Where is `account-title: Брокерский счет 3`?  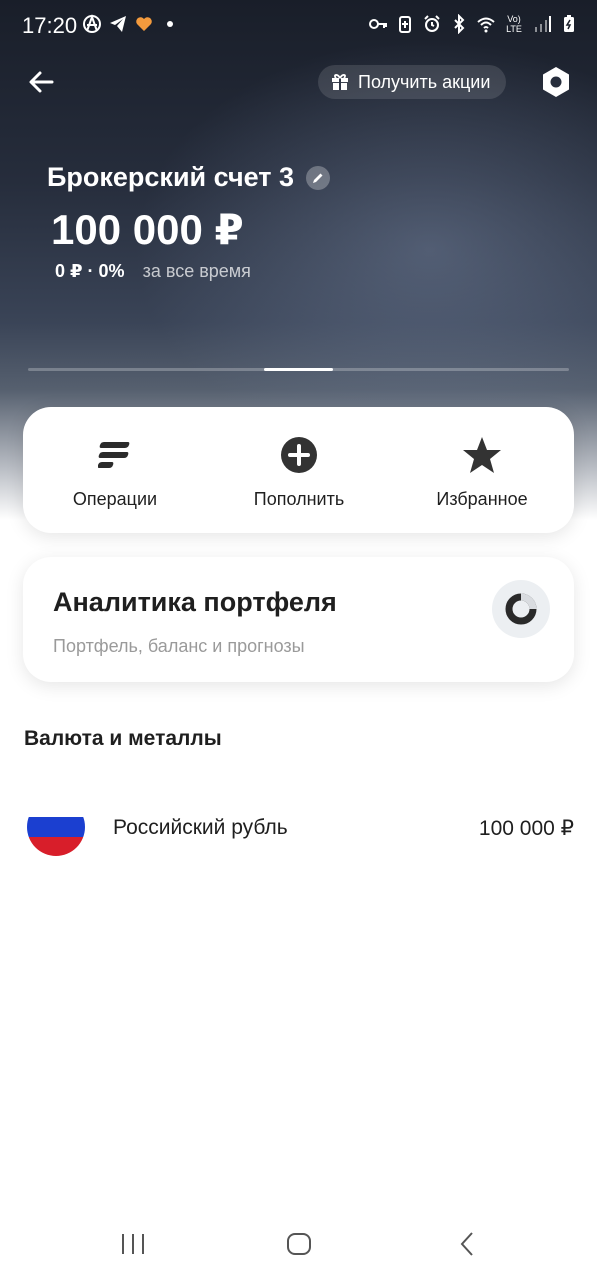 account-title: Брокерский счет 3 is located at coordinates (189, 177).